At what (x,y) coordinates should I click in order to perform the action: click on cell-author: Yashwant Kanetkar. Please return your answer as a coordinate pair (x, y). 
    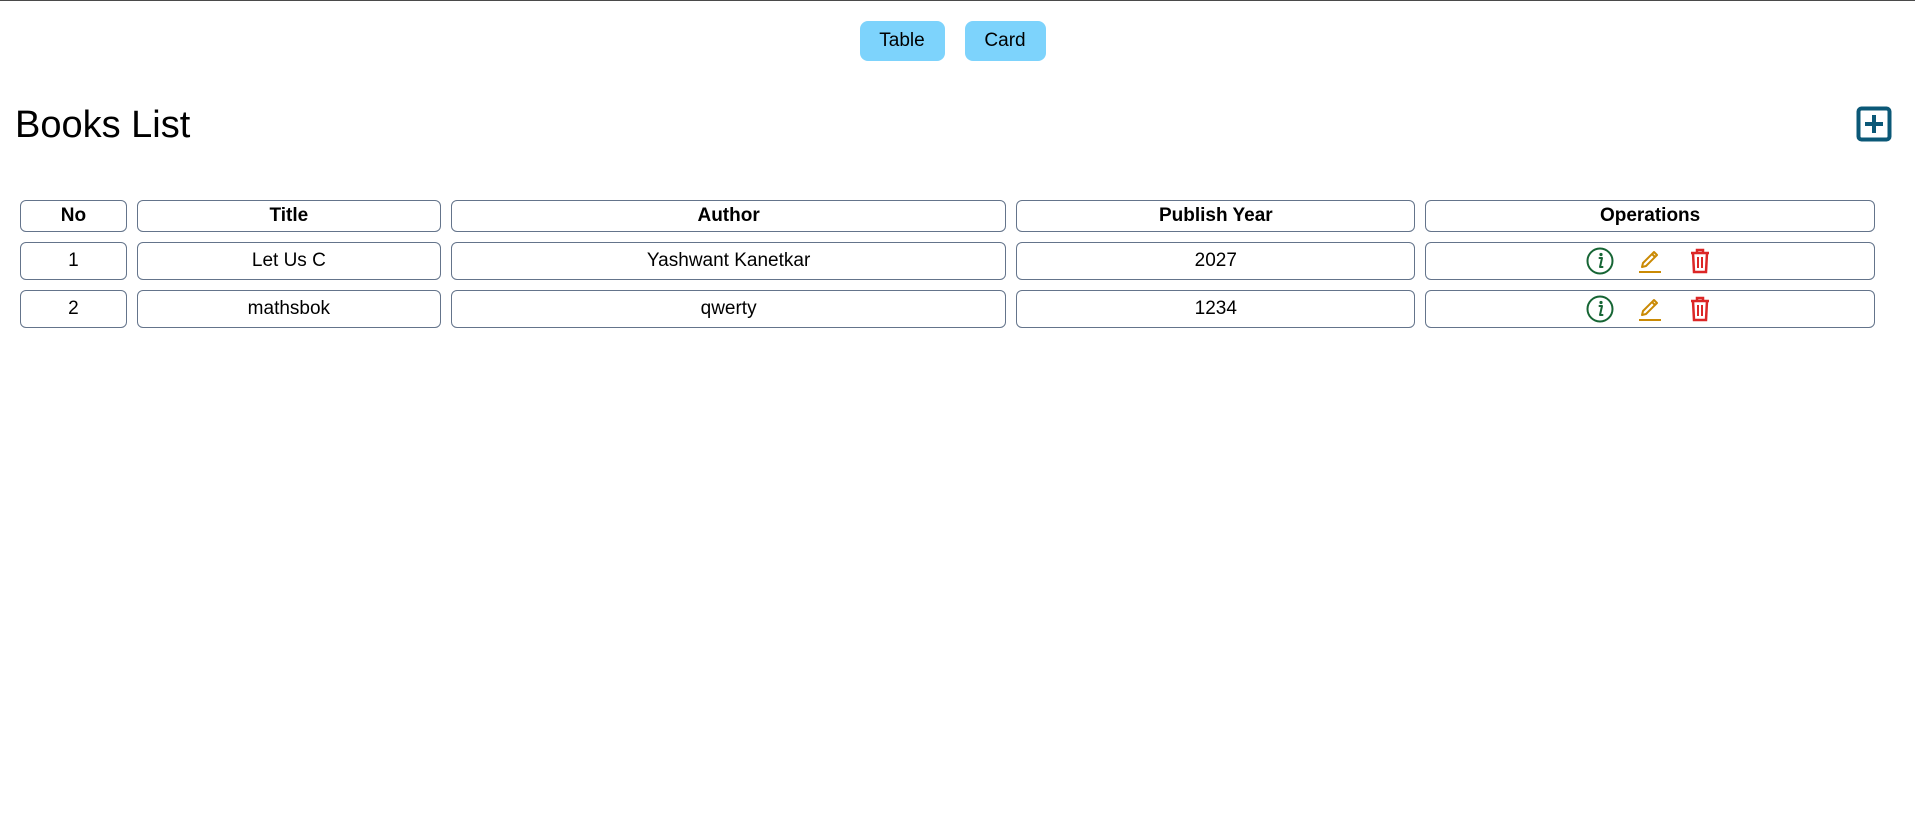
    Looking at the image, I should click on (728, 261).